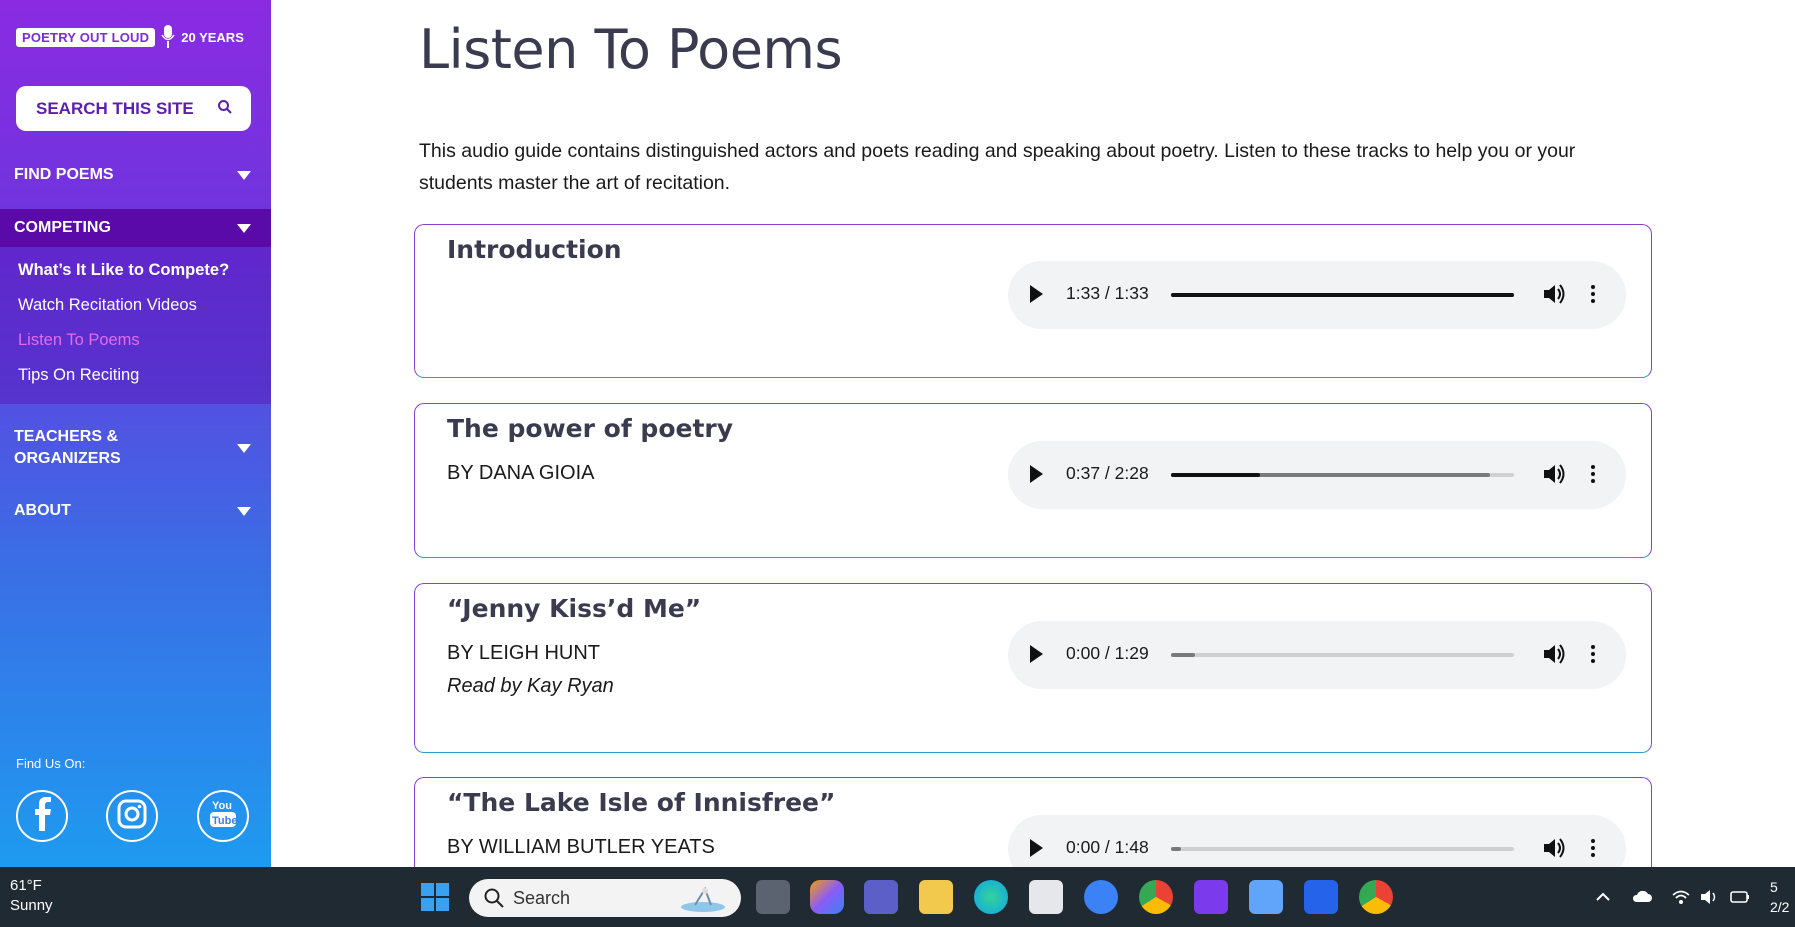  I want to click on logo-wordmark: POETRY OUT LOUD, so click(86, 37).